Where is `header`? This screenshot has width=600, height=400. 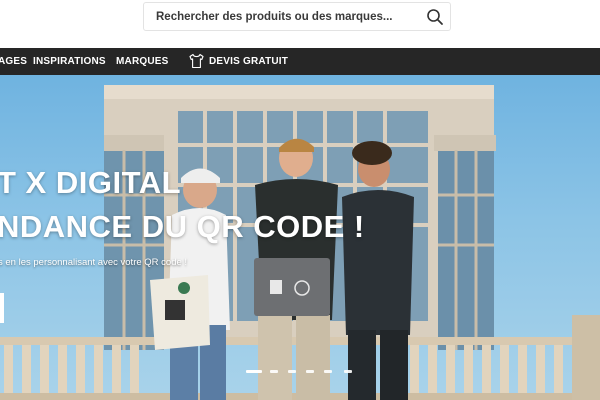 header is located at coordinates (300, 24).